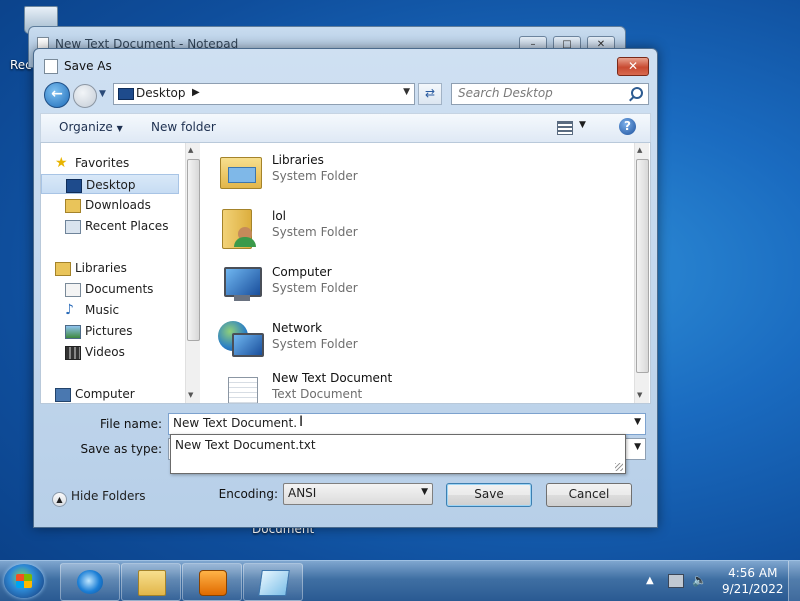 Image resolution: width=800 pixels, height=601 pixels. Describe the element at coordinates (110, 331) in the screenshot. I see `nav-item-pictures: Pictures` at that location.